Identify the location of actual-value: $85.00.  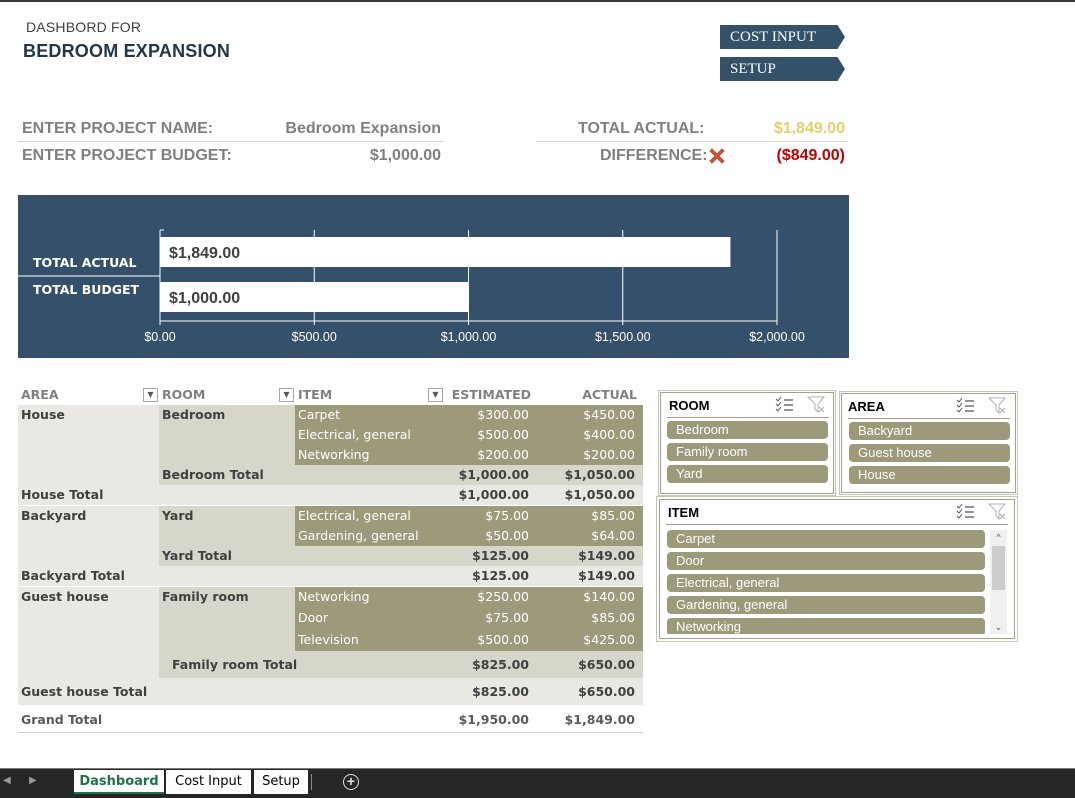
(613, 515).